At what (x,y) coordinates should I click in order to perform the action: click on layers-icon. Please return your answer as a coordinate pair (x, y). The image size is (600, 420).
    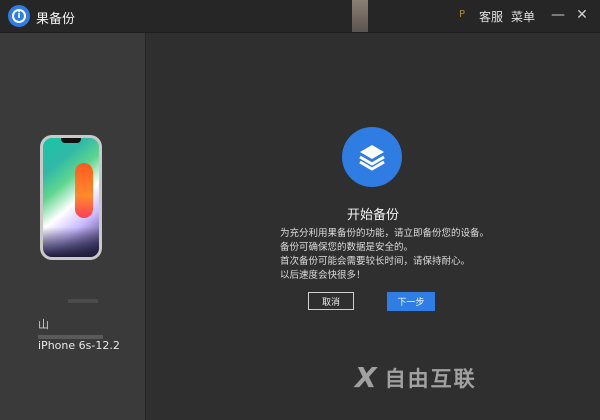
    Looking at the image, I should click on (372, 157).